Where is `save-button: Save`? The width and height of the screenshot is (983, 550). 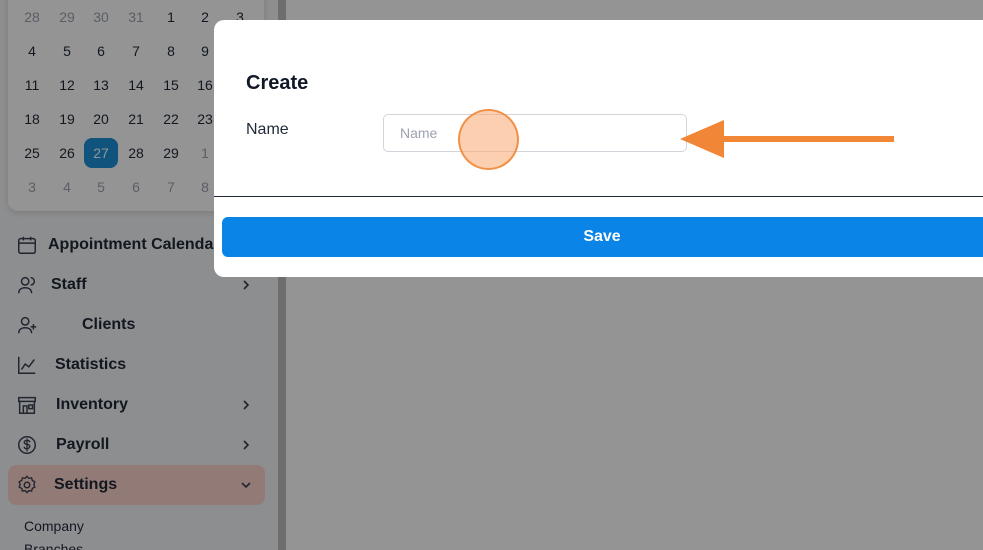
save-button: Save is located at coordinates (602, 237).